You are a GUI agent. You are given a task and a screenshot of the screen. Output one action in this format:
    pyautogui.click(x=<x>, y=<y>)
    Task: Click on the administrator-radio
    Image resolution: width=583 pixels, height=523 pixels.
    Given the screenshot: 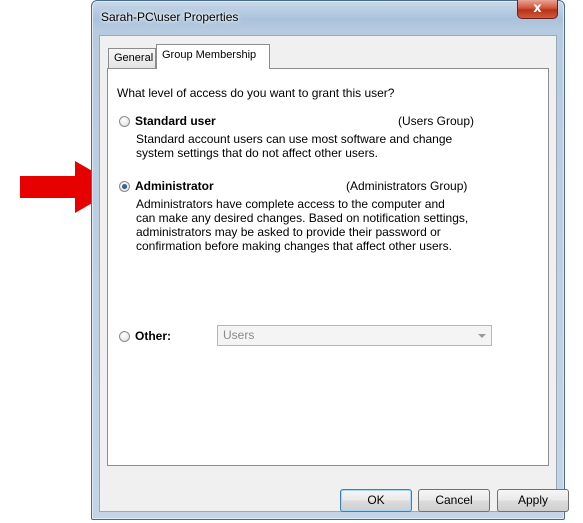 What is the action you would take?
    pyautogui.click(x=124, y=186)
    